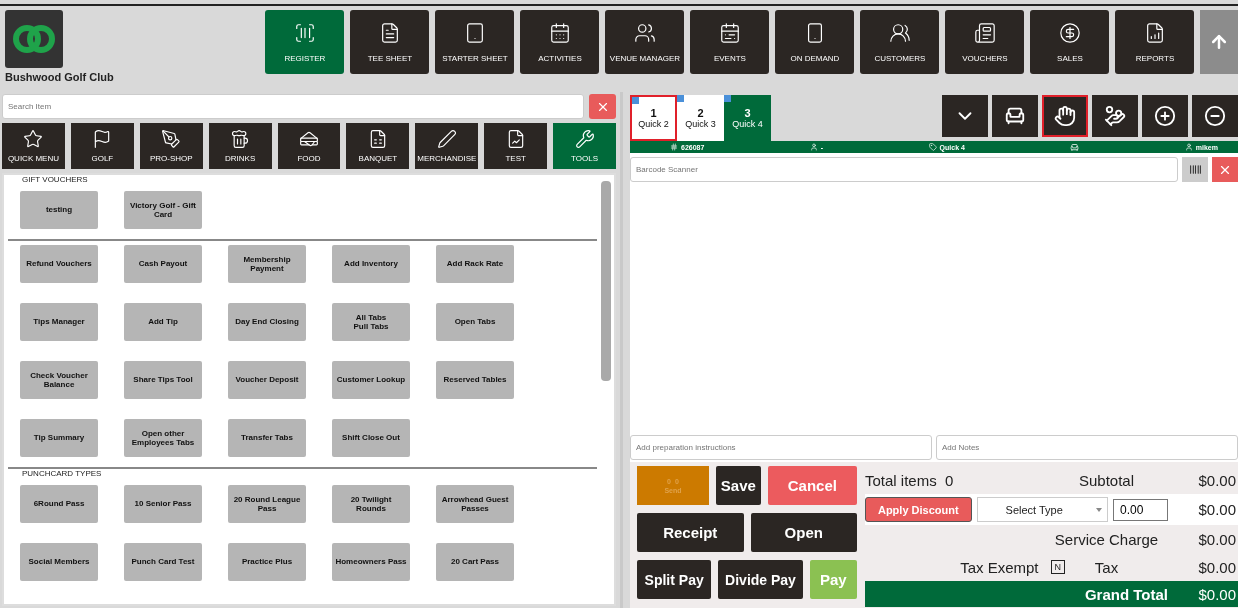 The height and width of the screenshot is (608, 1238). I want to click on nav-button: EVENTS, so click(730, 42).